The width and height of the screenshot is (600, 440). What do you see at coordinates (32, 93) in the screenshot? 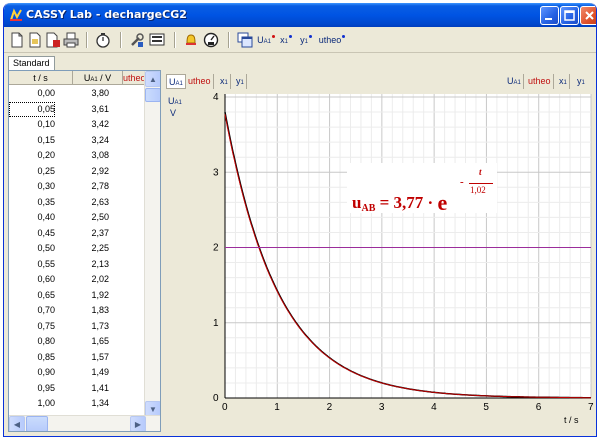
I see `cell-time: 0,00` at bounding box center [32, 93].